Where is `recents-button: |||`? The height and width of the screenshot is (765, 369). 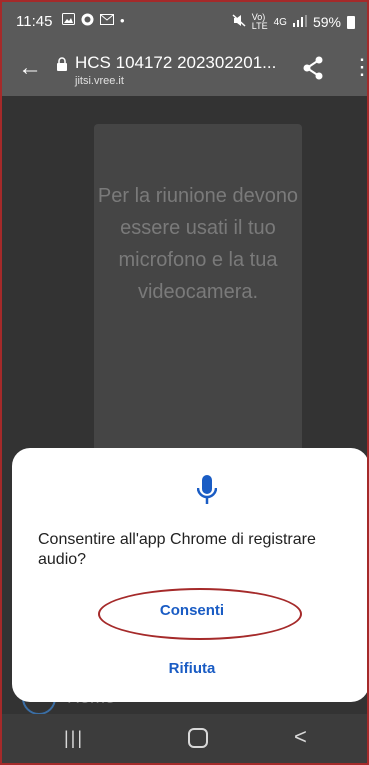 recents-button: ||| is located at coordinates (74, 738).